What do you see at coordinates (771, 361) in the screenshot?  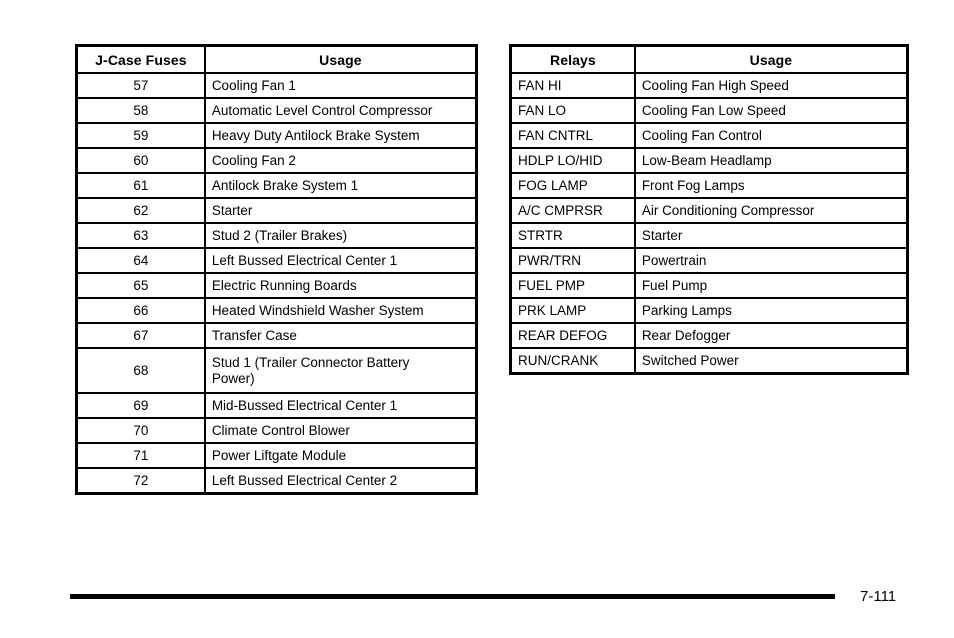 I see `cell-usage: Switched Power` at bounding box center [771, 361].